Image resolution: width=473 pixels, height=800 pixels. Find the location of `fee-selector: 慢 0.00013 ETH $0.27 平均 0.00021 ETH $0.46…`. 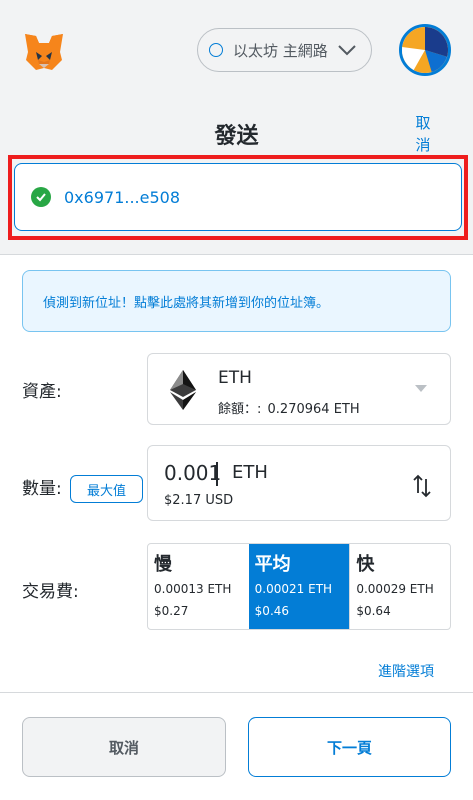

fee-selector: 慢 0.00013 ETH $0.27 平均 0.00021 ETH $0.46… is located at coordinates (299, 586).